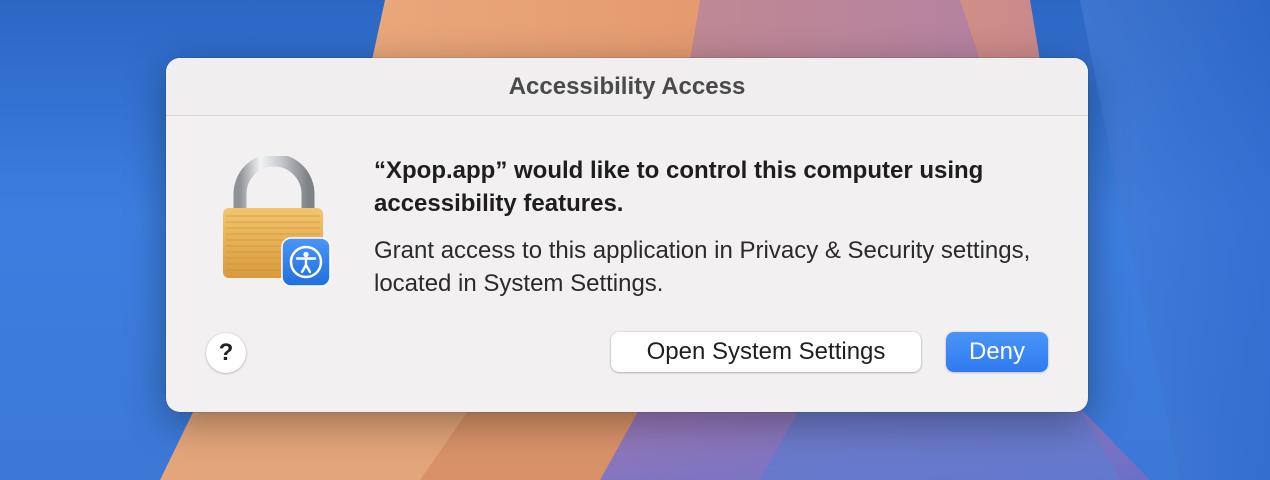 This screenshot has height=480, width=1270. I want to click on help-icon: ?, so click(226, 352).